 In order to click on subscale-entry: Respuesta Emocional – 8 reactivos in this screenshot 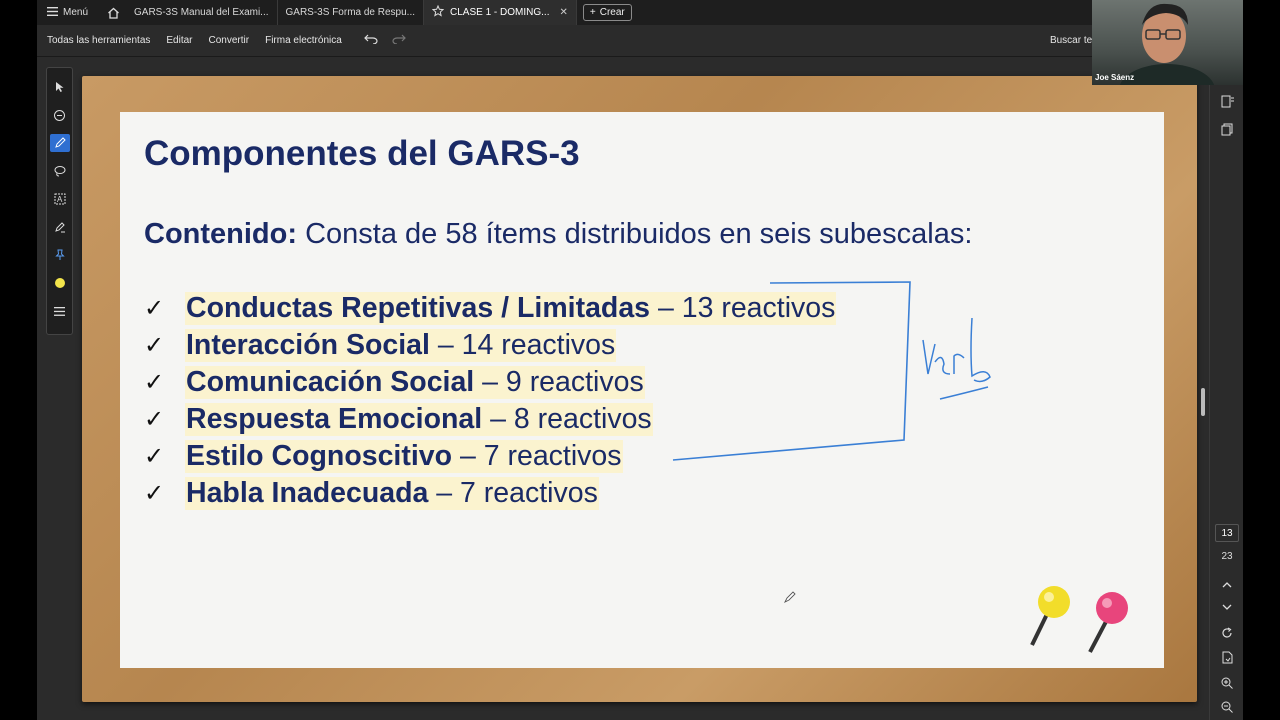, I will do `click(419, 419)`.